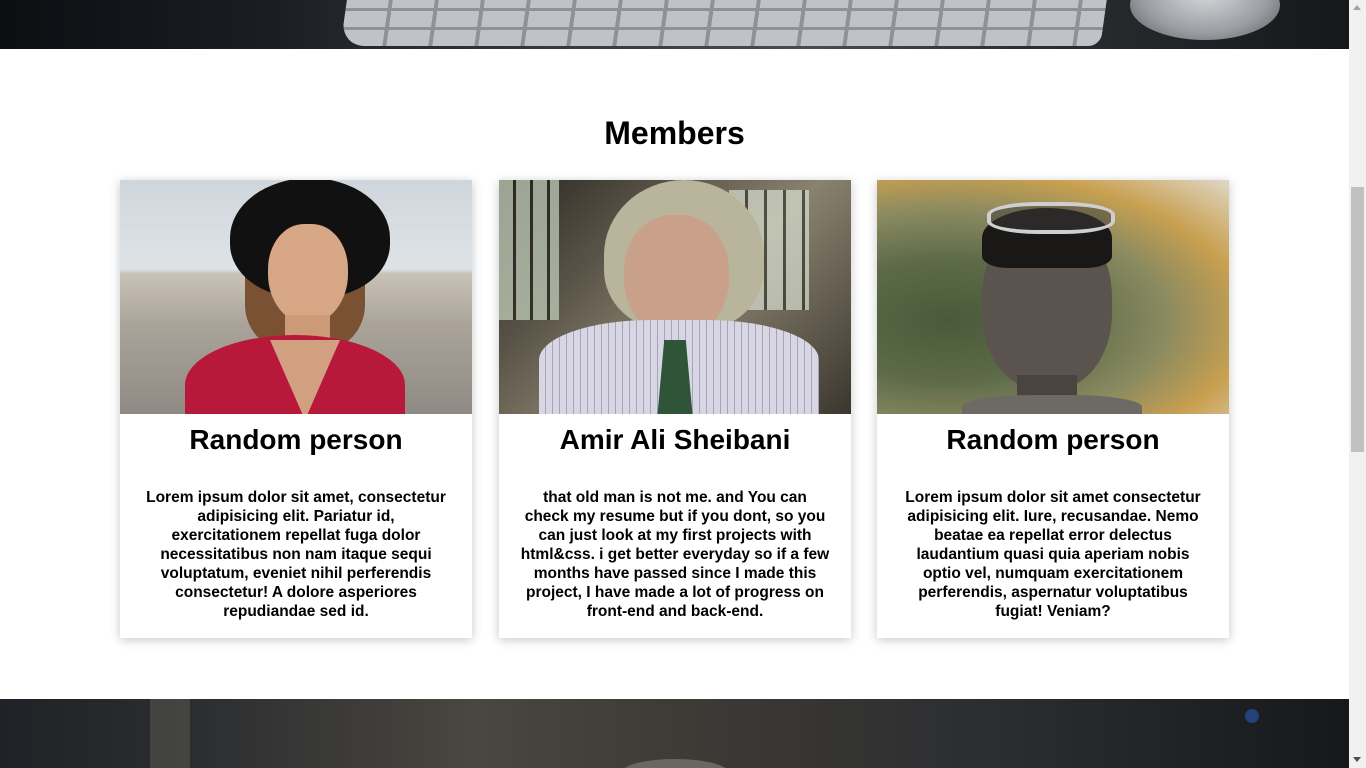 Image resolution: width=1366 pixels, height=768 pixels. I want to click on scroll-up-arrow-icon, so click(1357, 7).